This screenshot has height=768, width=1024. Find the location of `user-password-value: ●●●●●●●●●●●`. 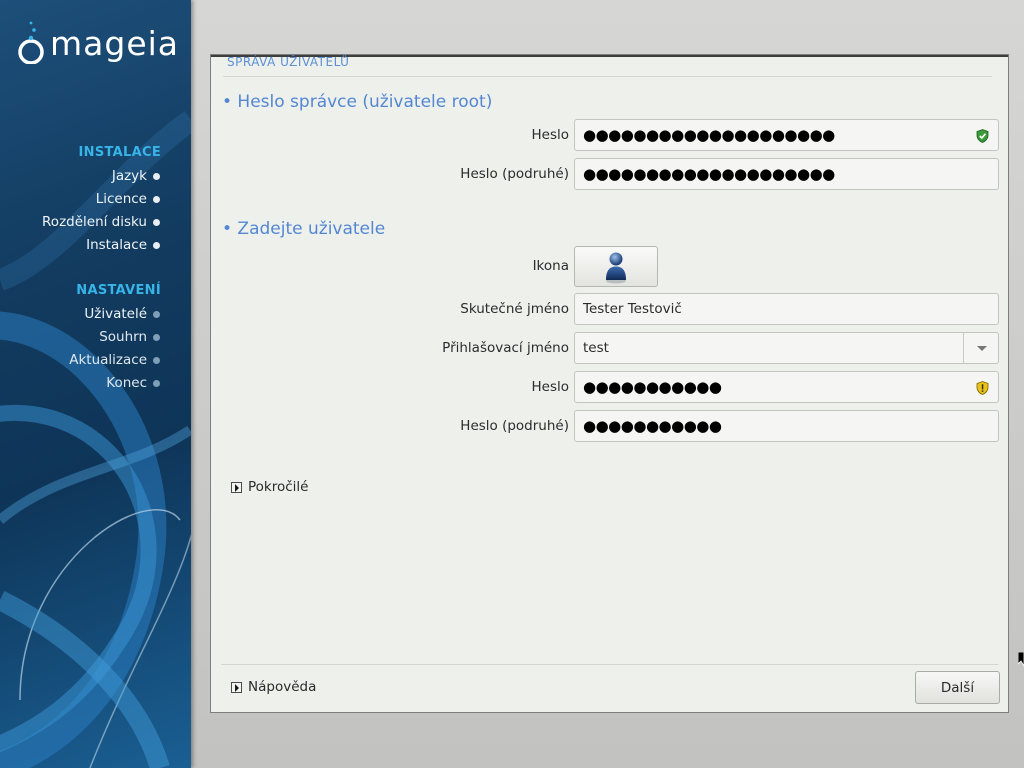

user-password-value: ●●●●●●●●●●● is located at coordinates (652, 387).